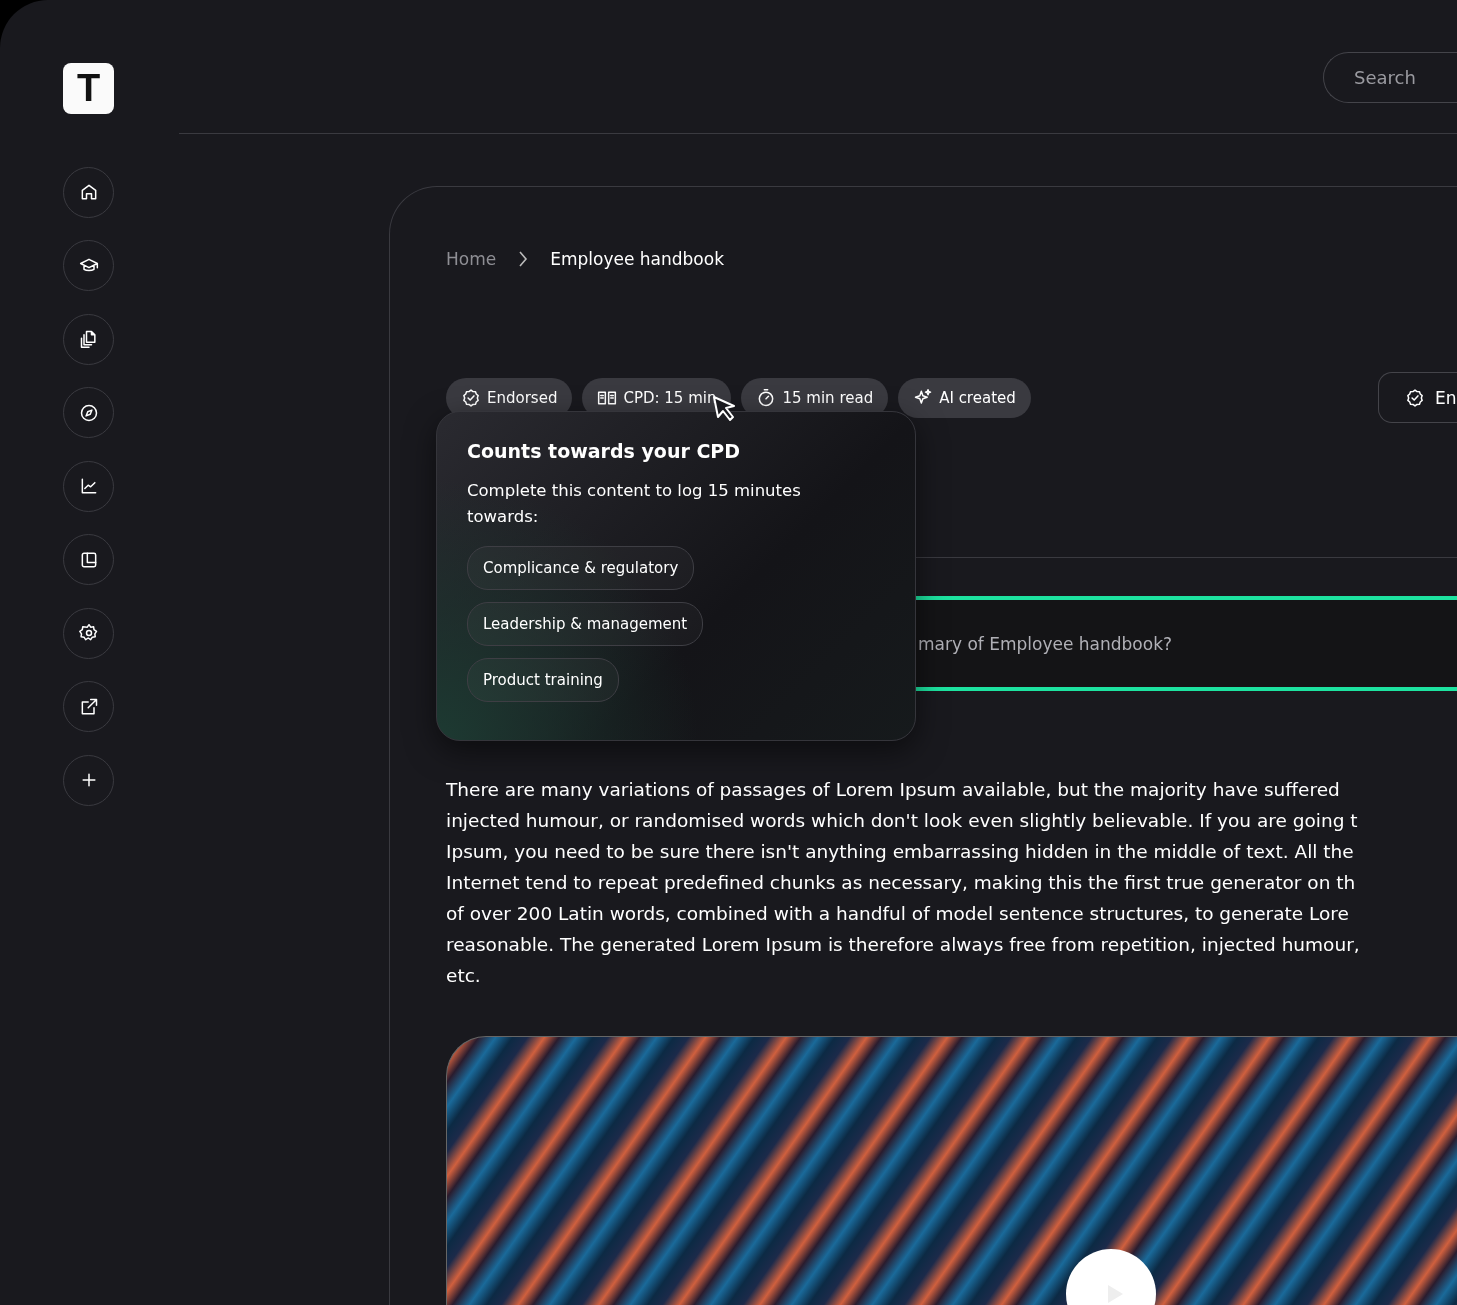 The image size is (1457, 1305). What do you see at coordinates (604, 451) in the screenshot?
I see `tooltip-title: Counts towards your CPD` at bounding box center [604, 451].